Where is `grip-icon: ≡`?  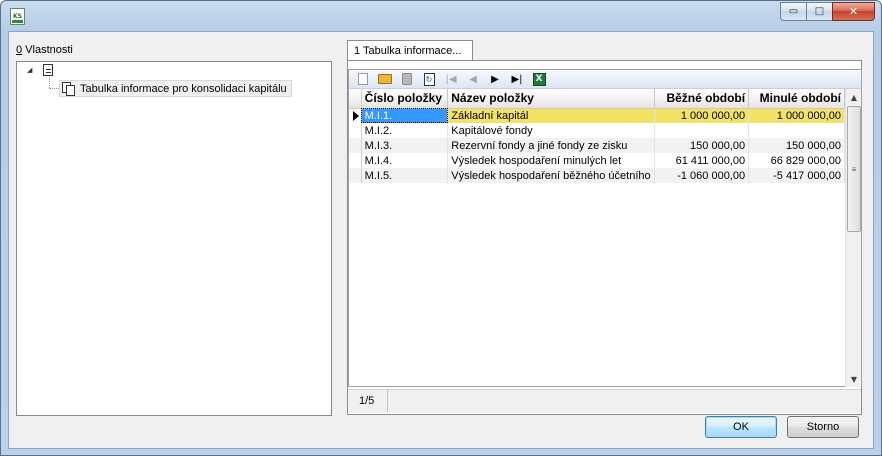
grip-icon: ≡ is located at coordinates (854, 169).